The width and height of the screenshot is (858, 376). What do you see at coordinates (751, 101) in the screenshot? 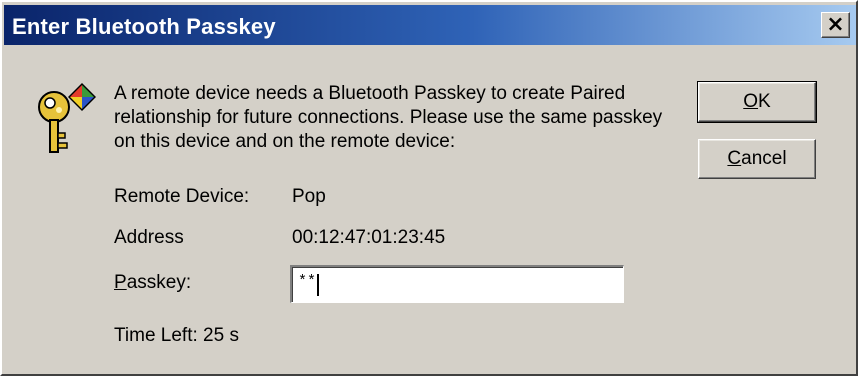
I see `ok-accelerator: O` at bounding box center [751, 101].